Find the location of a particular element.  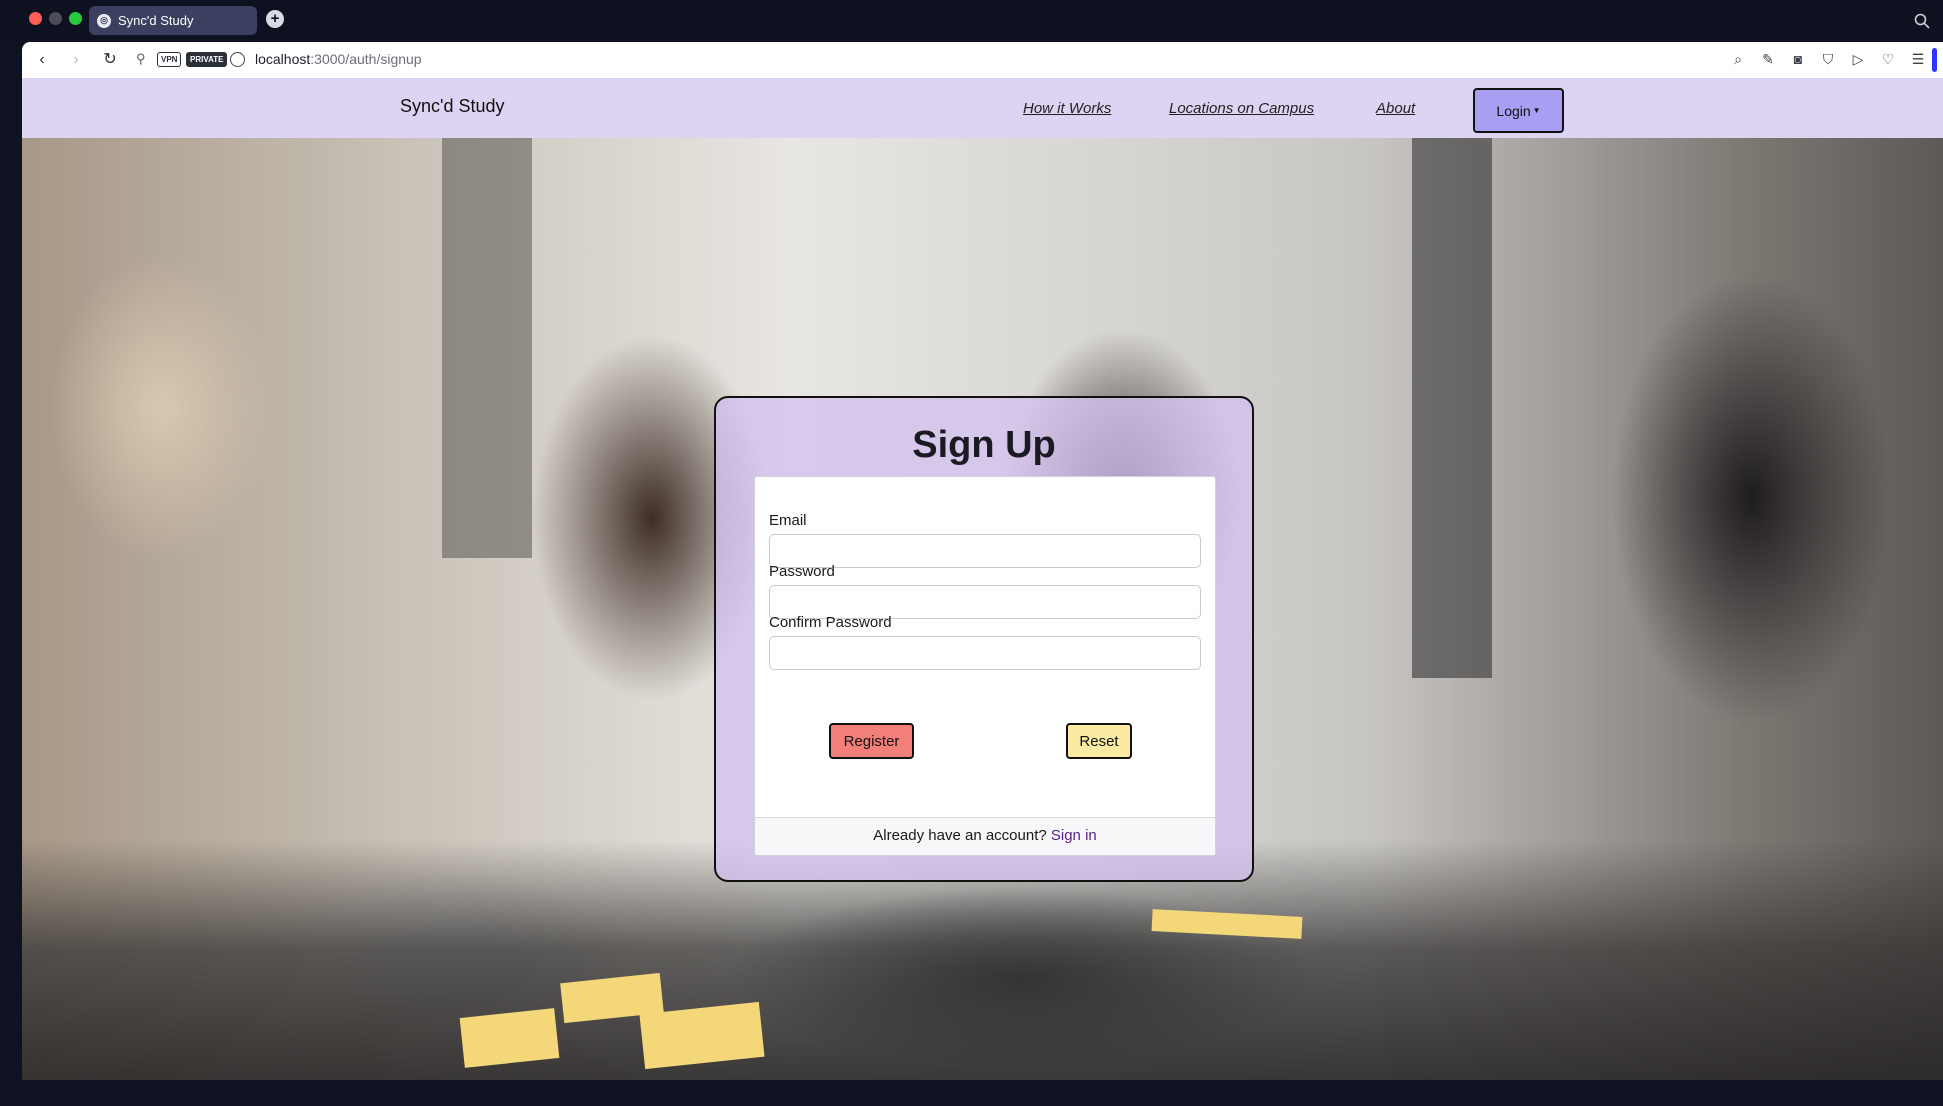

reload-button: ↻ is located at coordinates (110, 60).